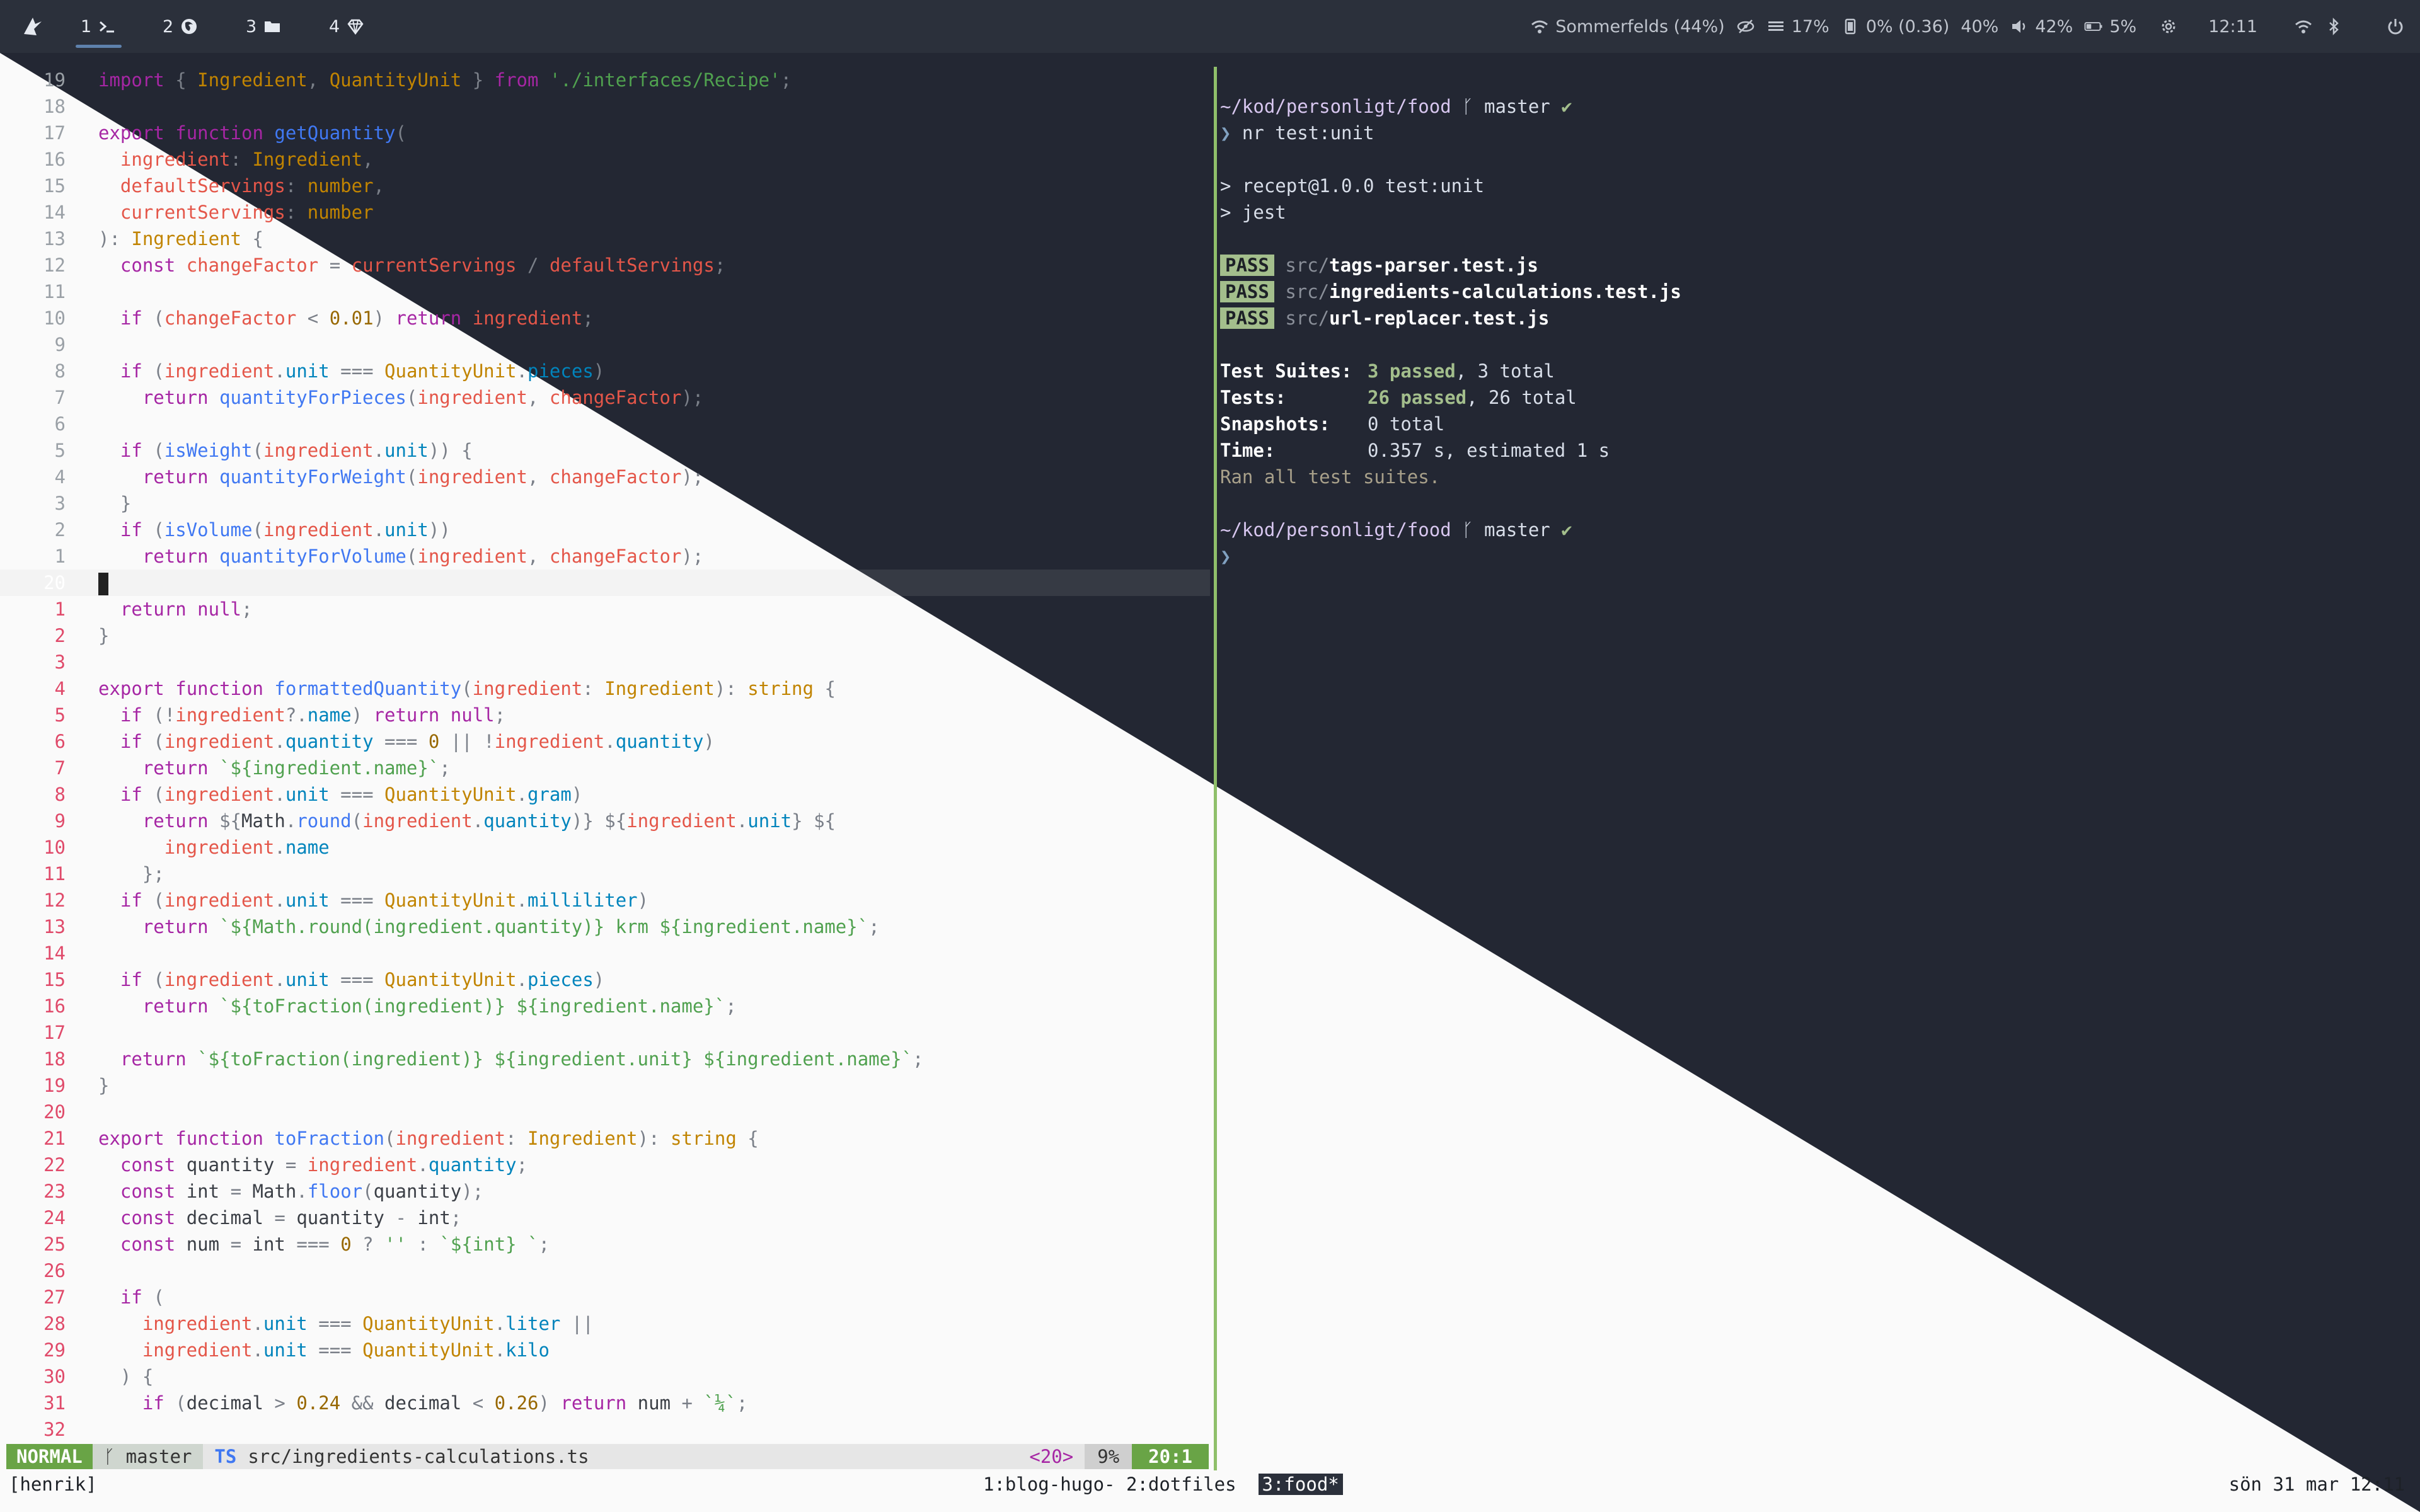 The image size is (2420, 1512). What do you see at coordinates (1181, 1484) in the screenshot?
I see `tmux-window: 2:dotfiles` at bounding box center [1181, 1484].